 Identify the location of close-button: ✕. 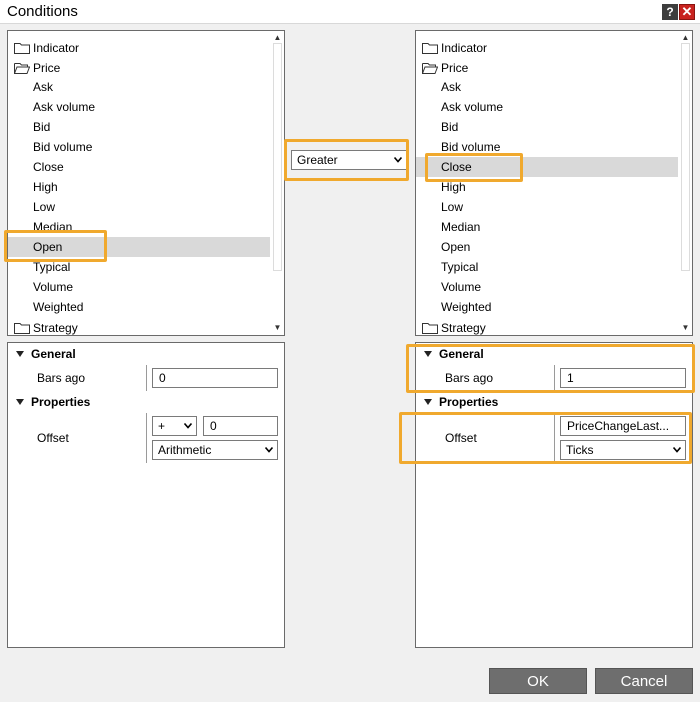
(687, 12).